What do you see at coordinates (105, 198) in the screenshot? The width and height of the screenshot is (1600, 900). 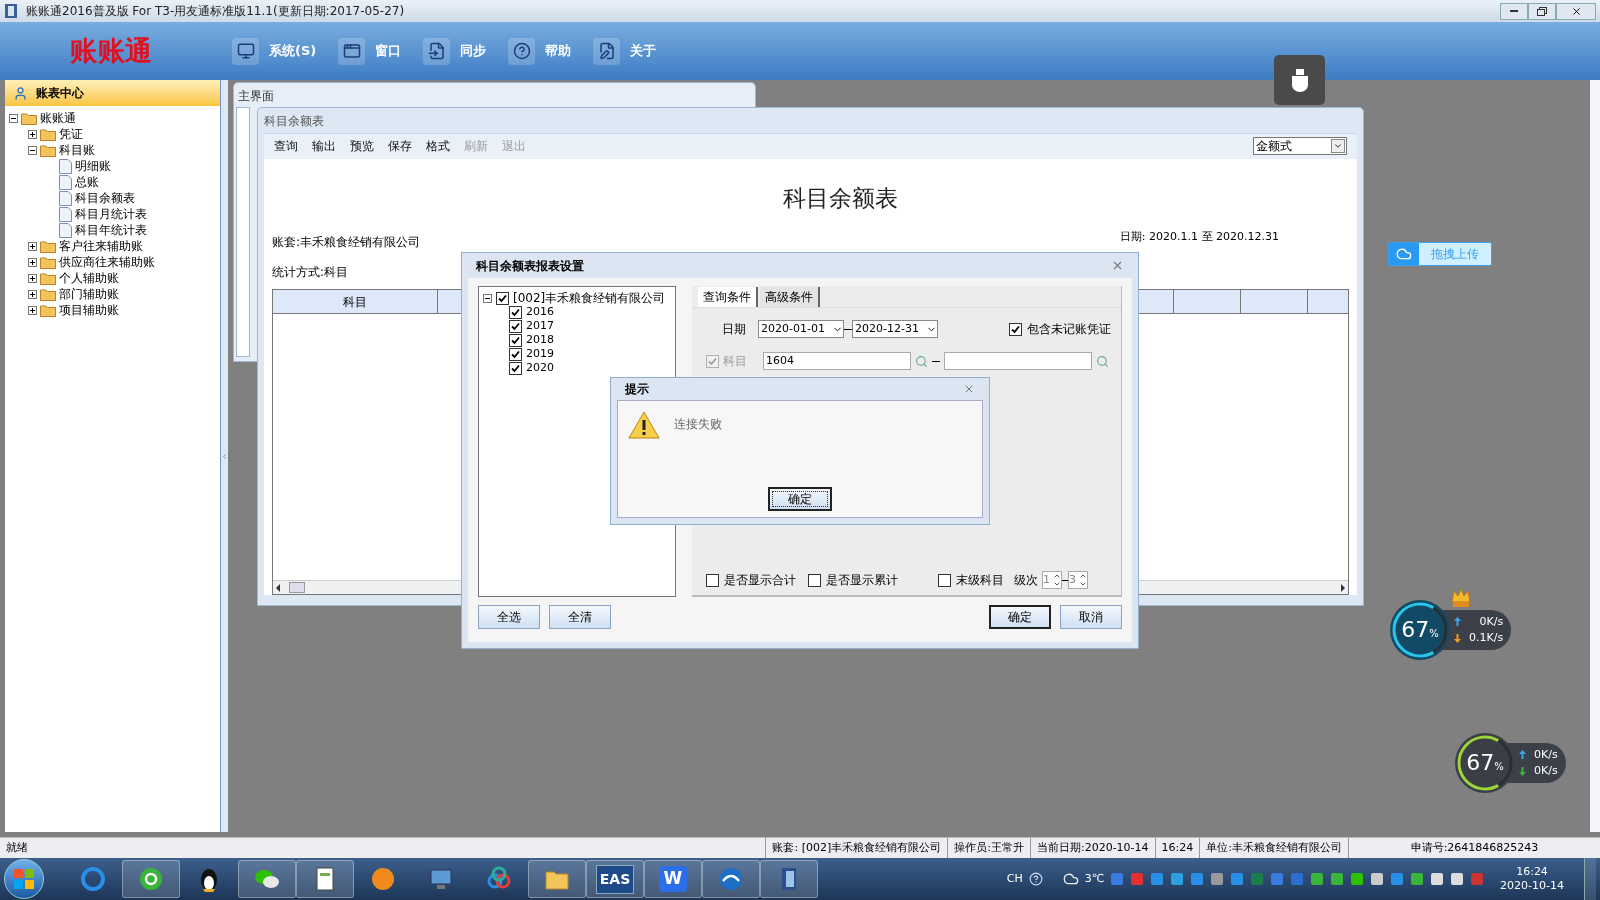 I see `tree-item: 科目余额表` at bounding box center [105, 198].